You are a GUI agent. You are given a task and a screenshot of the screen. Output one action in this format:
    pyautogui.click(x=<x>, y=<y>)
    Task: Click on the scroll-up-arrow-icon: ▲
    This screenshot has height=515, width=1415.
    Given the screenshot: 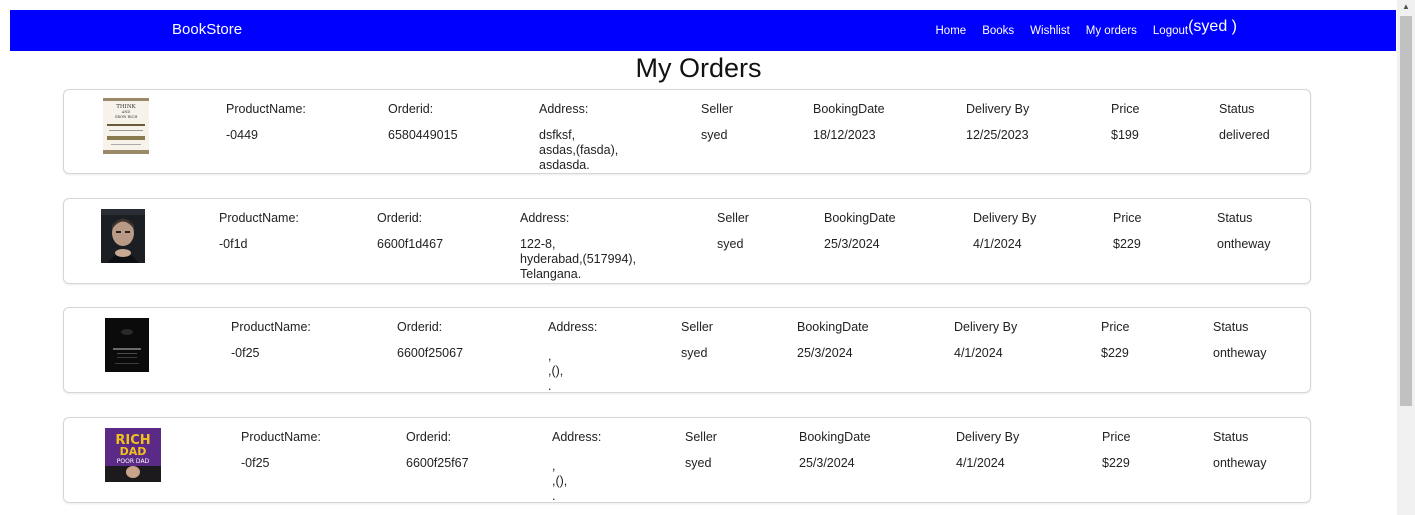 What is the action you would take?
    pyautogui.click(x=1406, y=7)
    